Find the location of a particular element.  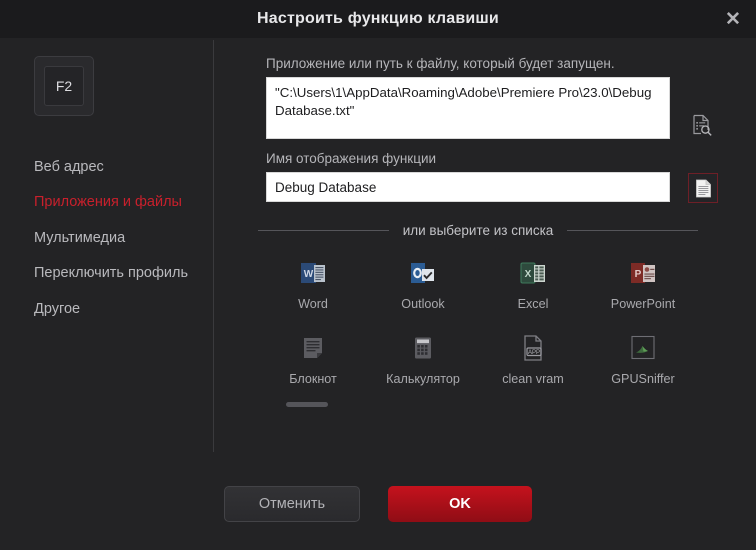

or-label: или выберите из списка is located at coordinates (478, 230).